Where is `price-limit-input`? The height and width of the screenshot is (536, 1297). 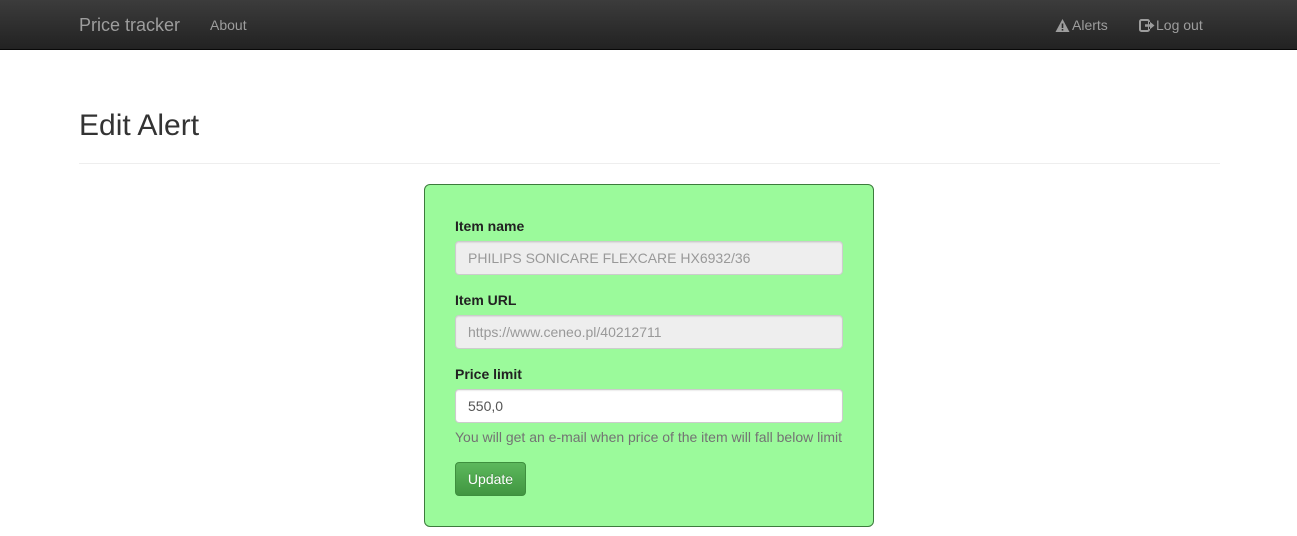 price-limit-input is located at coordinates (649, 406).